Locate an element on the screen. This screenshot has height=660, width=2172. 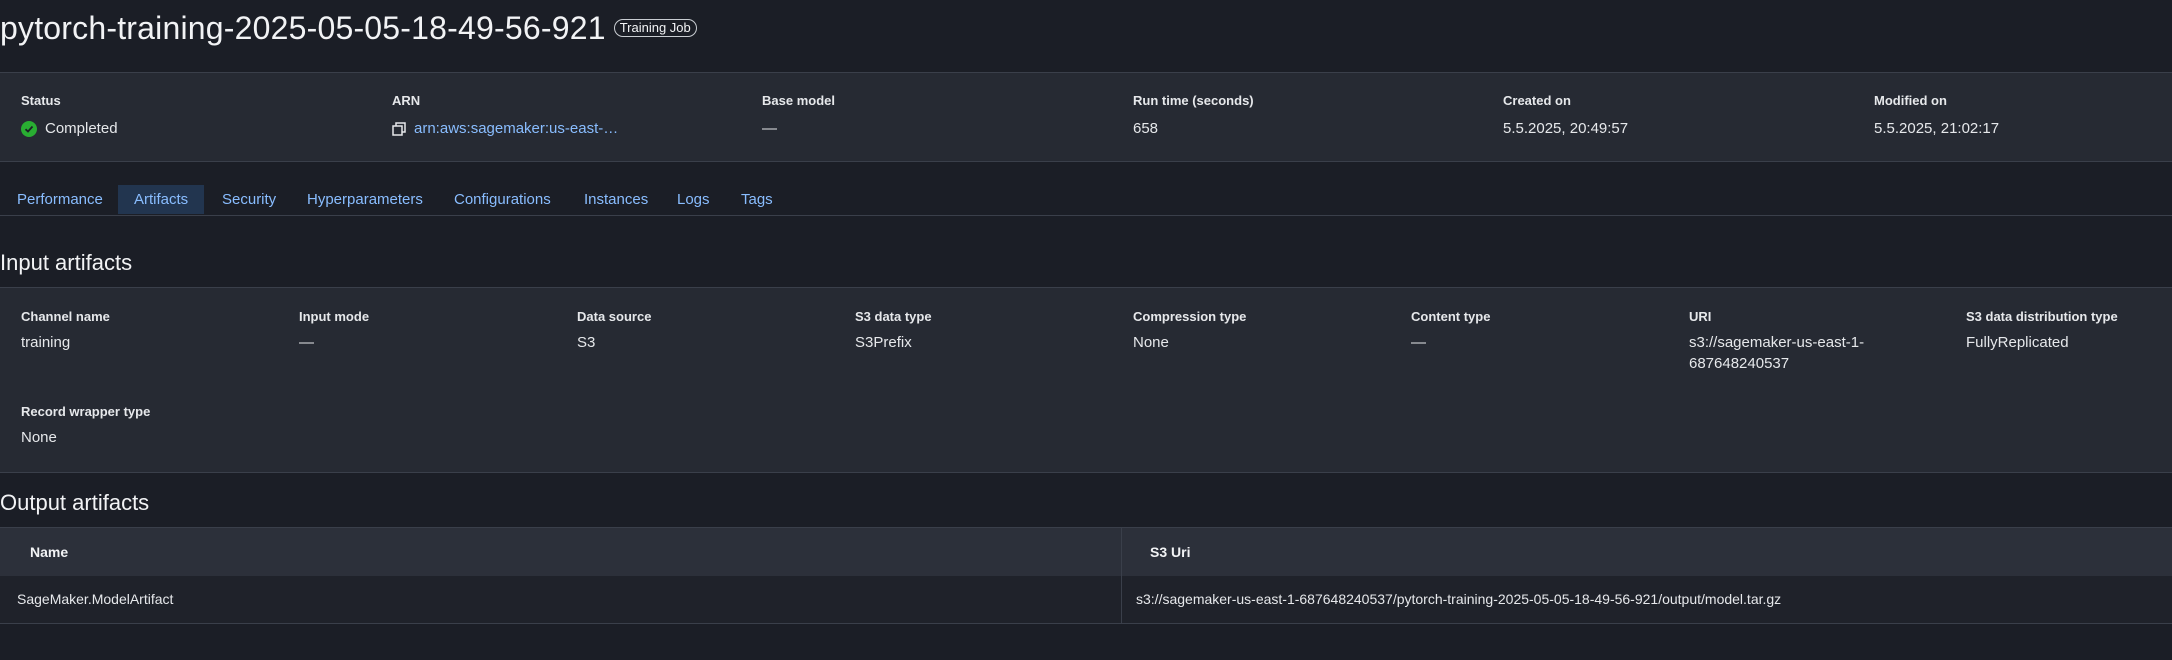
content-type-value: — is located at coordinates (1418, 342).